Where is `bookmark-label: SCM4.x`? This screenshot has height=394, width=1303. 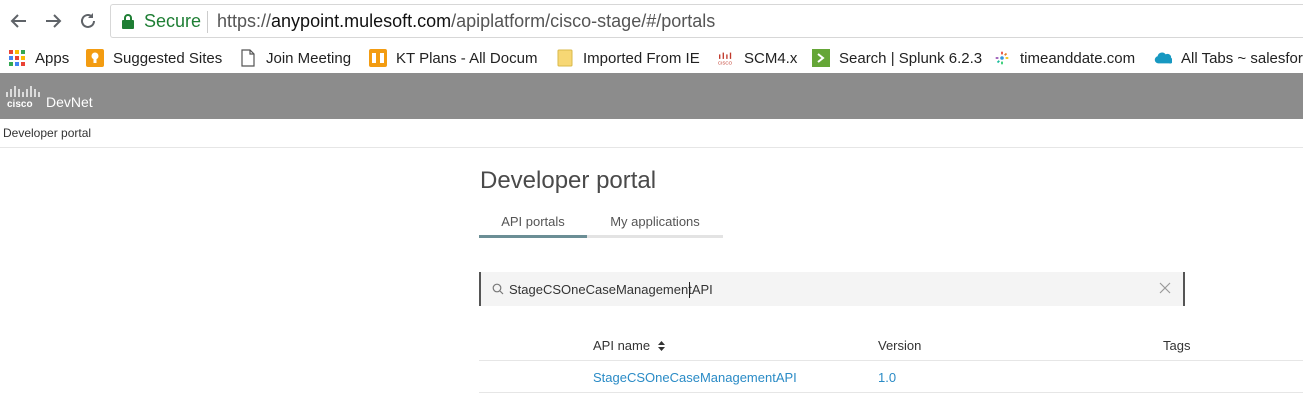
bookmark-label: SCM4.x is located at coordinates (771, 58).